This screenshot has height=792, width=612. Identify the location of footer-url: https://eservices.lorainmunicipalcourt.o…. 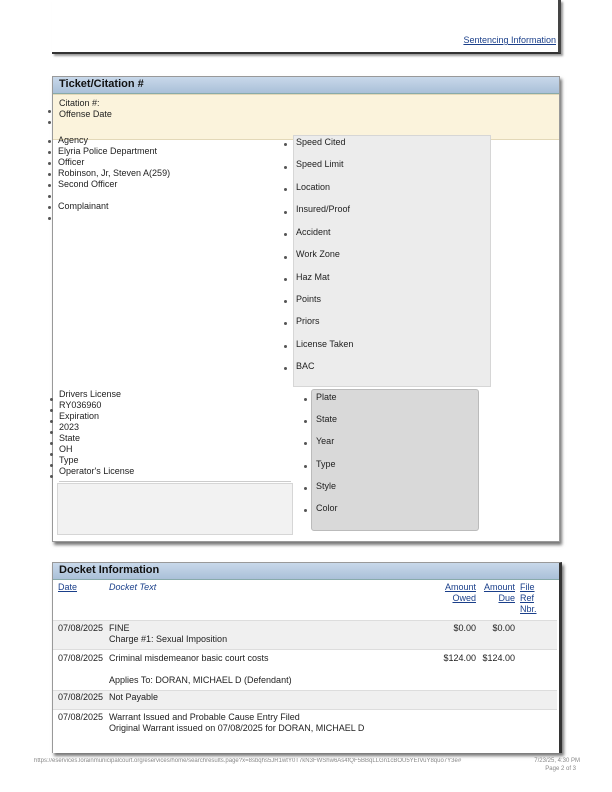
(248, 761).